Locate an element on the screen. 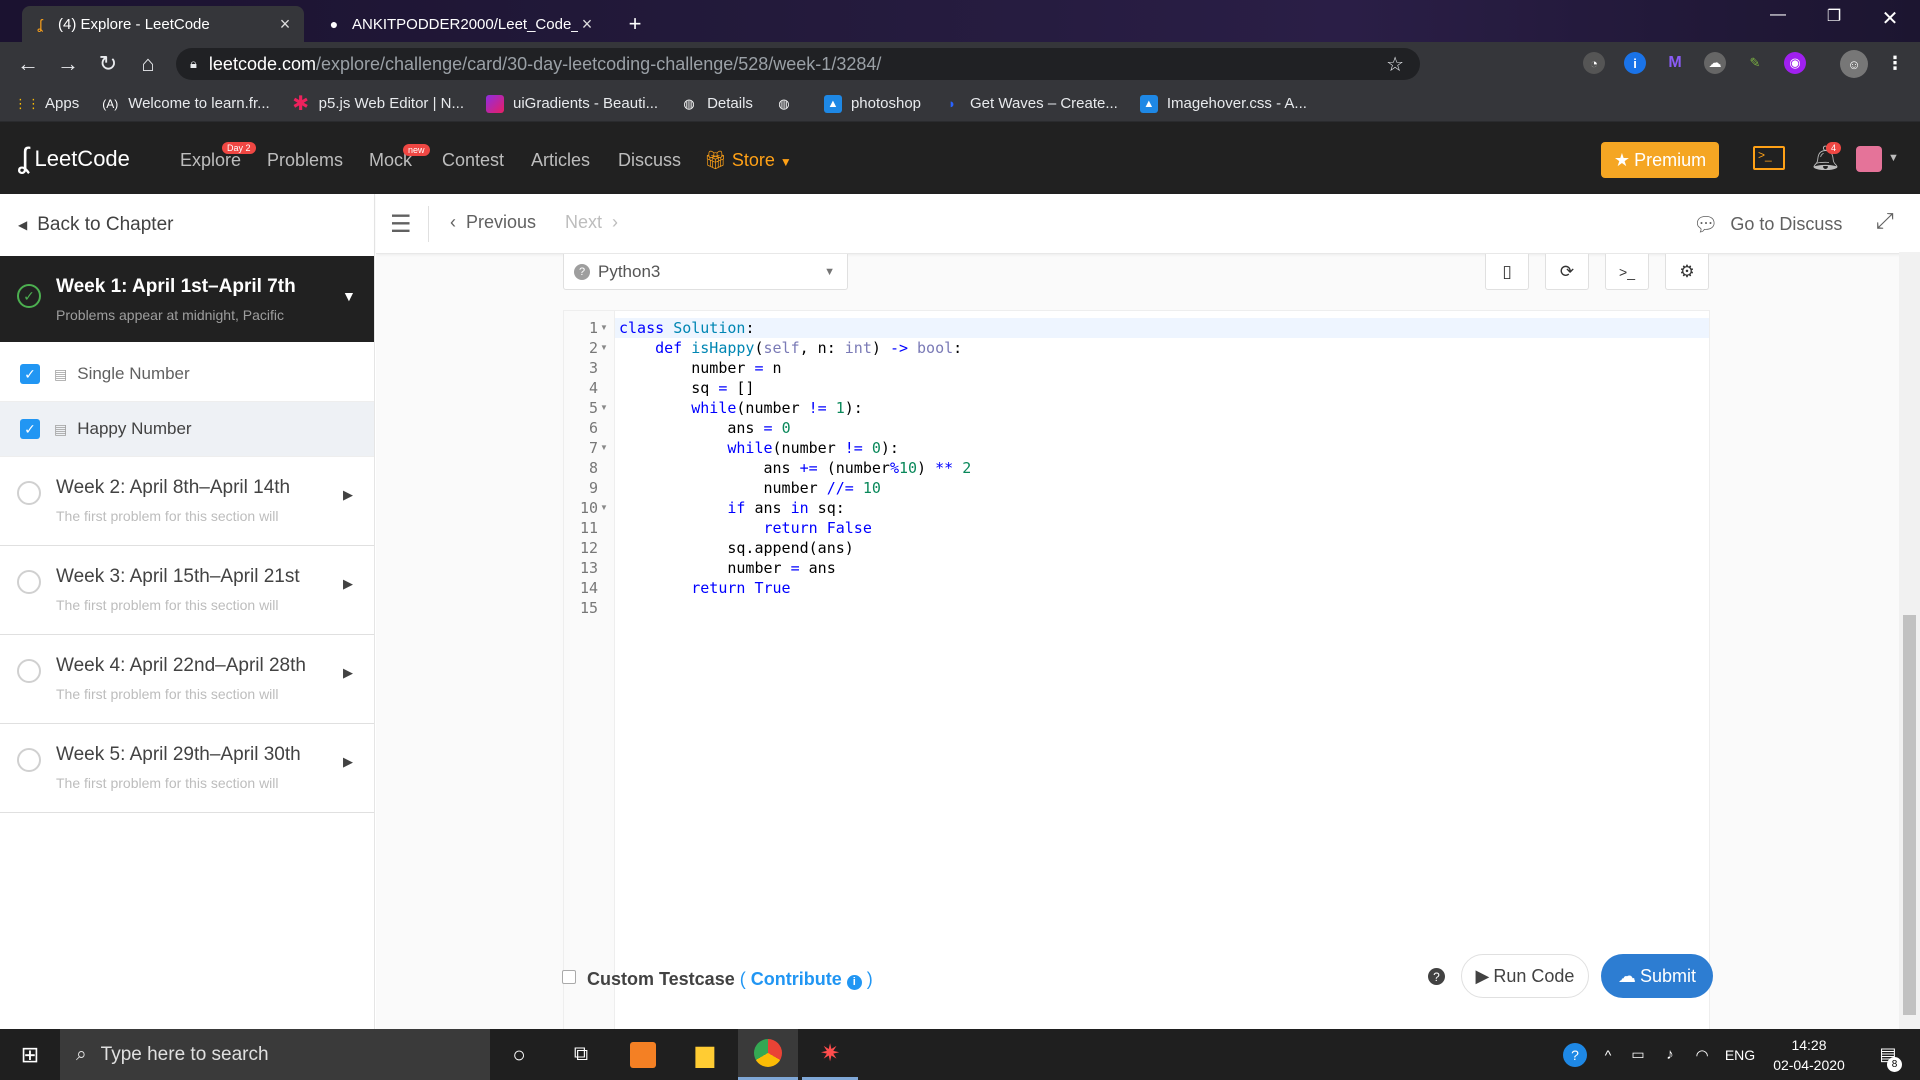 This screenshot has height=1080, width=1920. avatar-caret-icon: ▼ is located at coordinates (1893, 158).